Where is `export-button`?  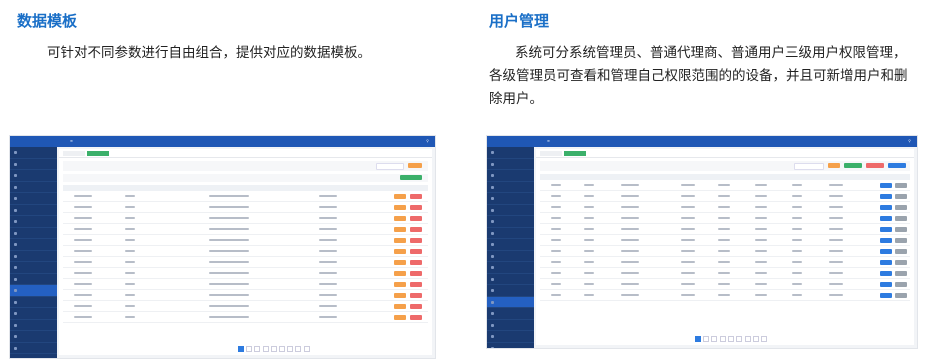 export-button is located at coordinates (897, 165).